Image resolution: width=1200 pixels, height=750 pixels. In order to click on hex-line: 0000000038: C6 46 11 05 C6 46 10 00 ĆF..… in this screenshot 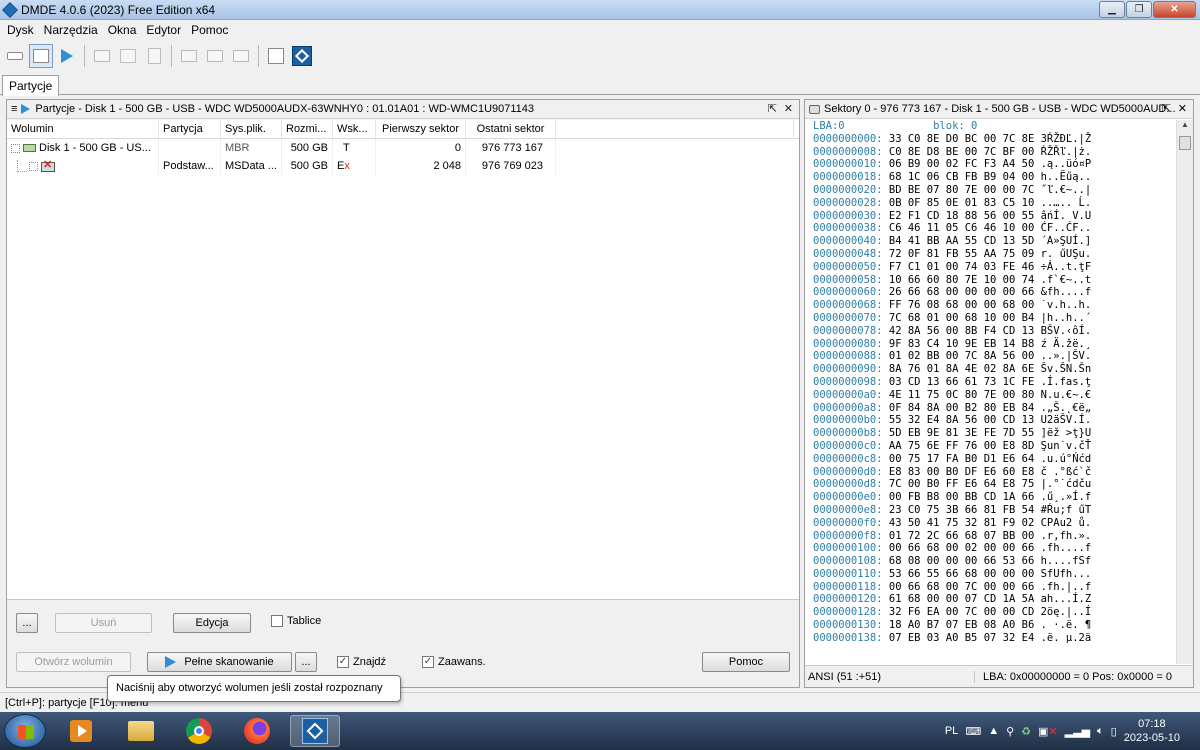, I will do `click(995, 228)`.